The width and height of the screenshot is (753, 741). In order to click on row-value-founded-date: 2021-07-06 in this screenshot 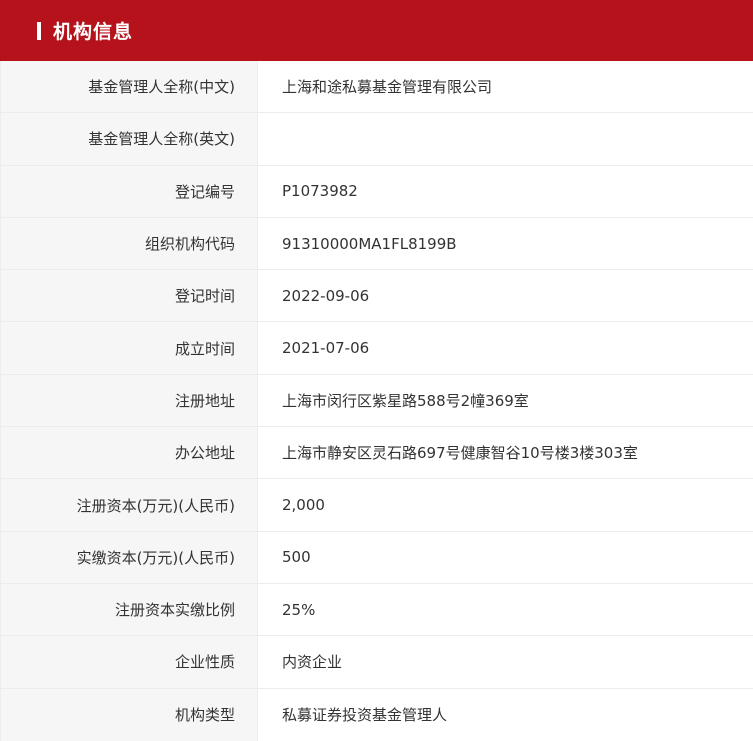, I will do `click(326, 348)`.